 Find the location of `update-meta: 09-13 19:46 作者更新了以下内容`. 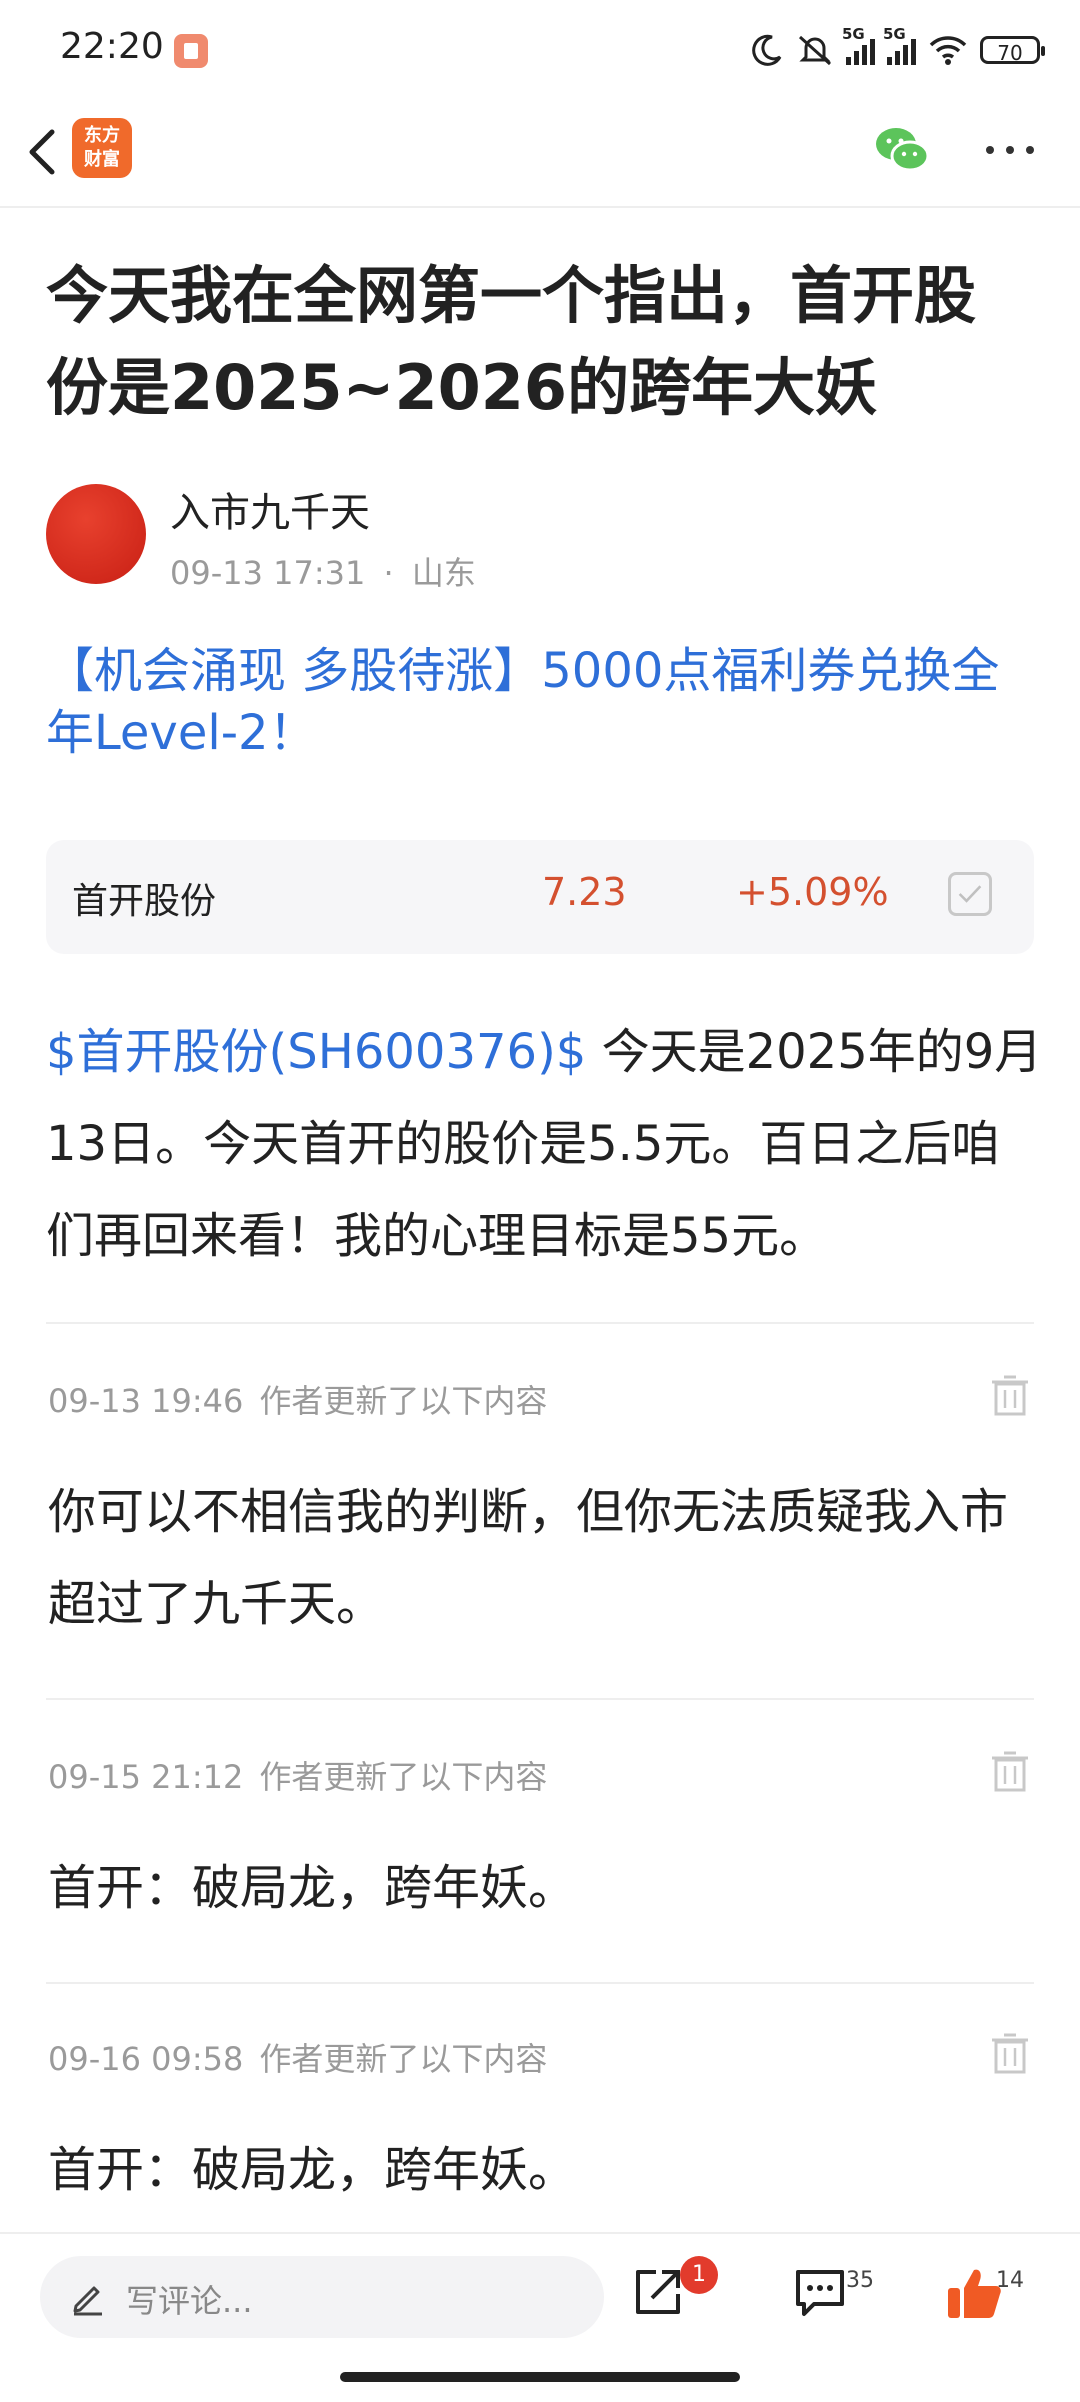

update-meta: 09-13 19:46 作者更新了以下内容 is located at coordinates (297, 1399).